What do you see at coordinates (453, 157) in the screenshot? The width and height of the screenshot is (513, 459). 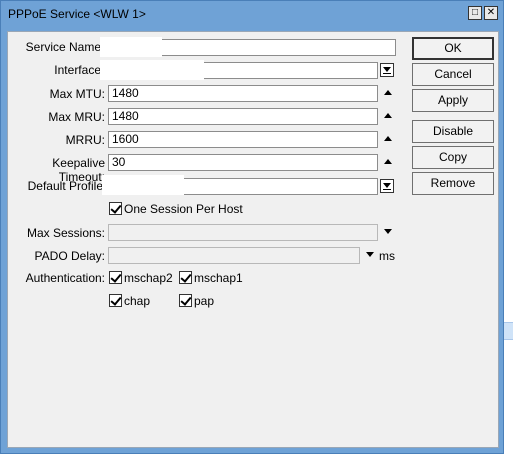 I see `copy-button: Copy` at bounding box center [453, 157].